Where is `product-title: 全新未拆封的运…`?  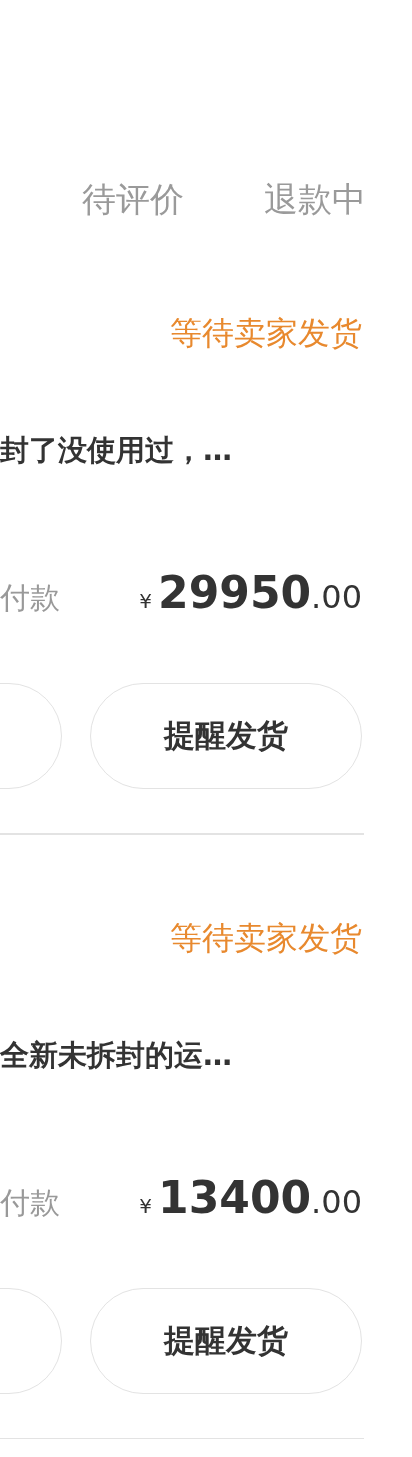
product-title: 全新未拆封的运… is located at coordinates (116, 1055).